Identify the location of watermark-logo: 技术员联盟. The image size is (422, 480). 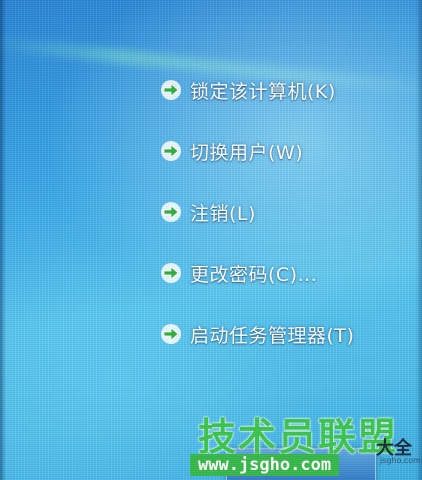
(298, 437).